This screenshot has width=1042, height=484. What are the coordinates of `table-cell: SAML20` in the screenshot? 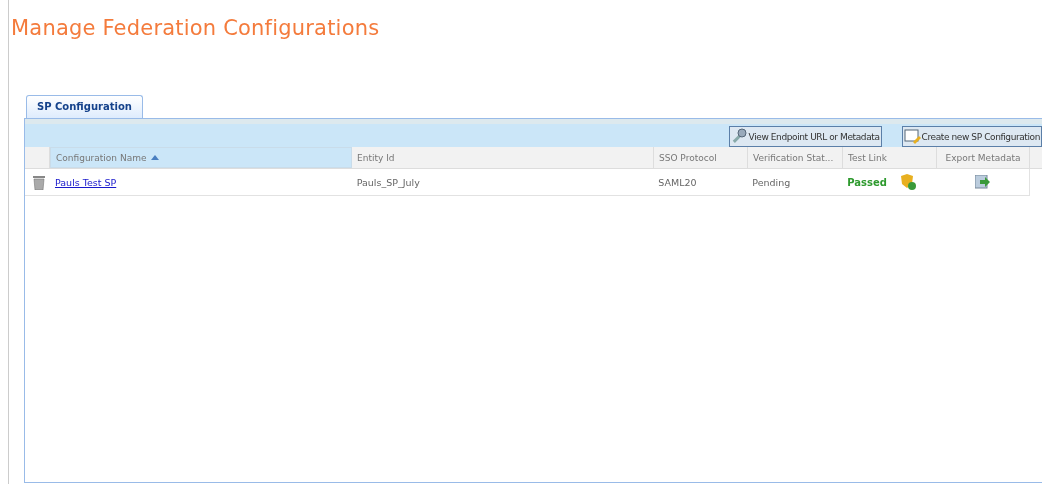 It's located at (677, 182).